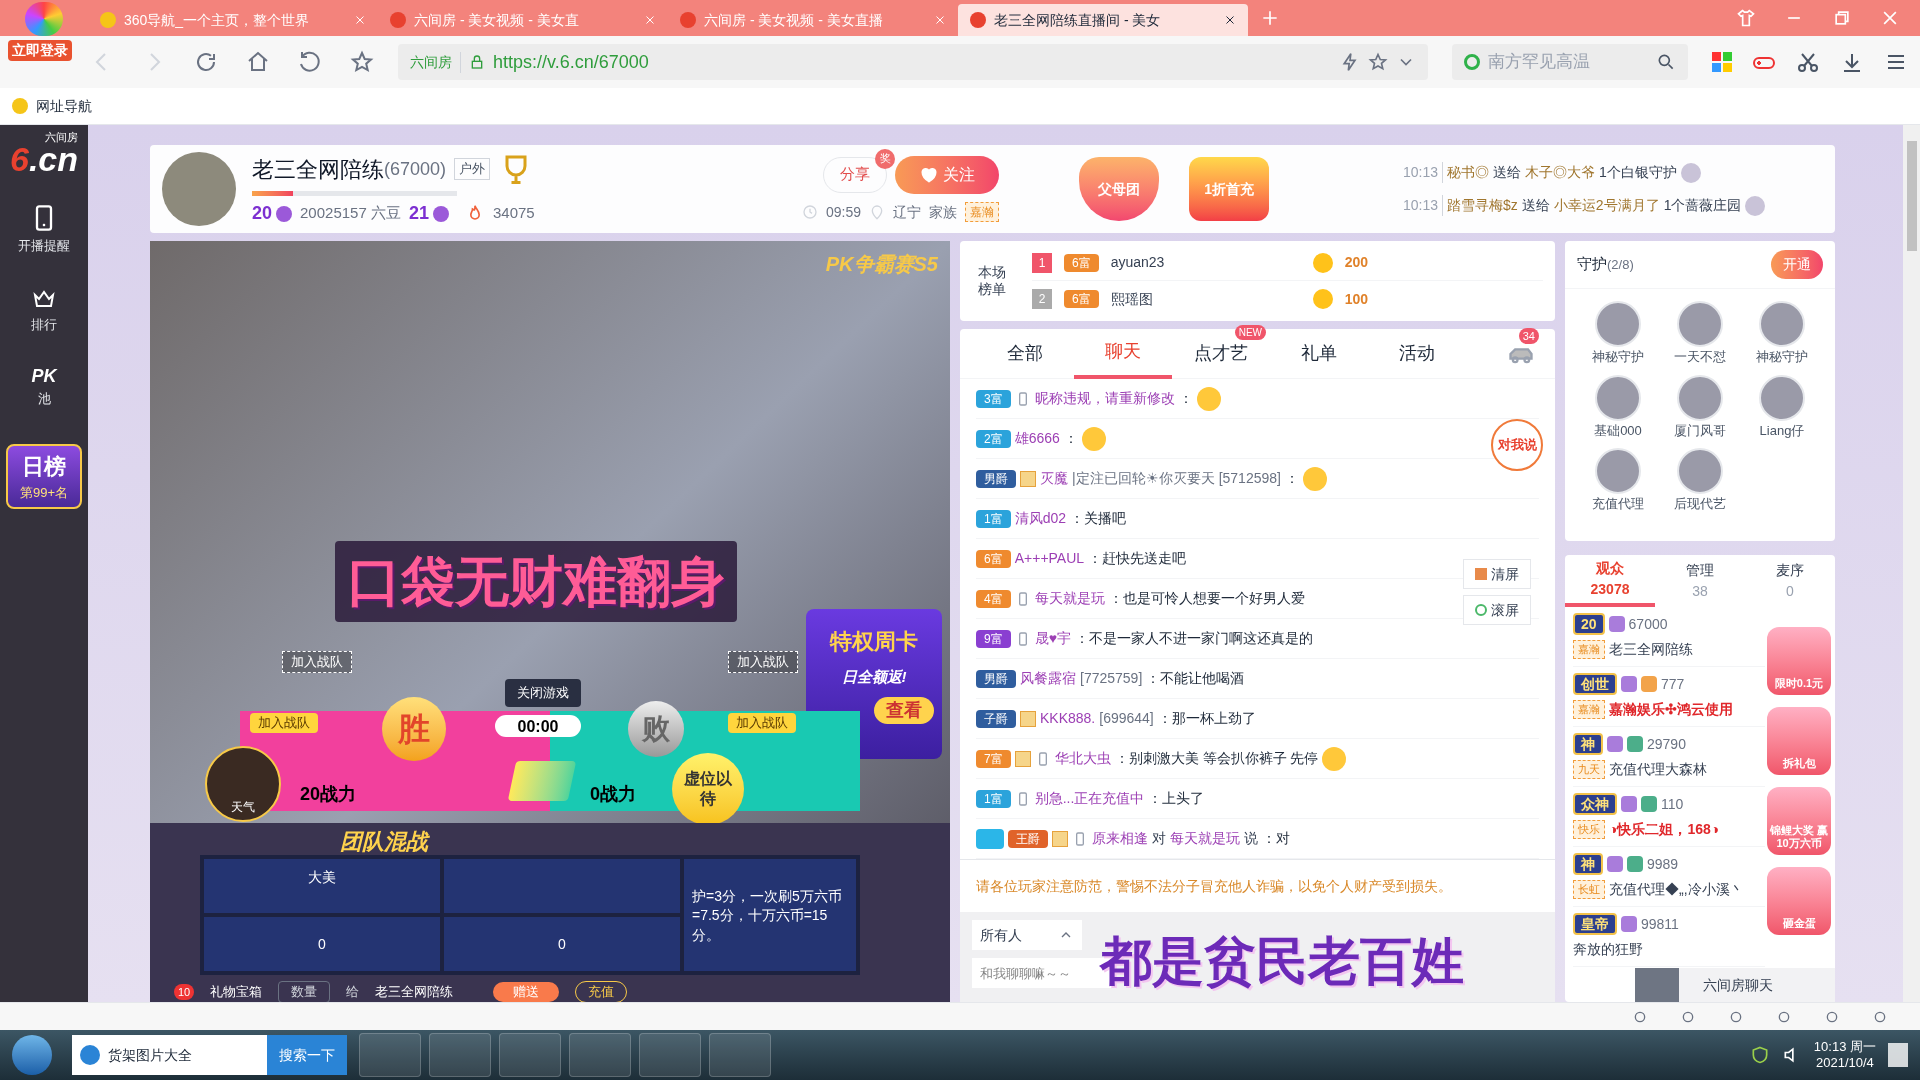  I want to click on message-text: ：不能让他喝酒, so click(1195, 678).